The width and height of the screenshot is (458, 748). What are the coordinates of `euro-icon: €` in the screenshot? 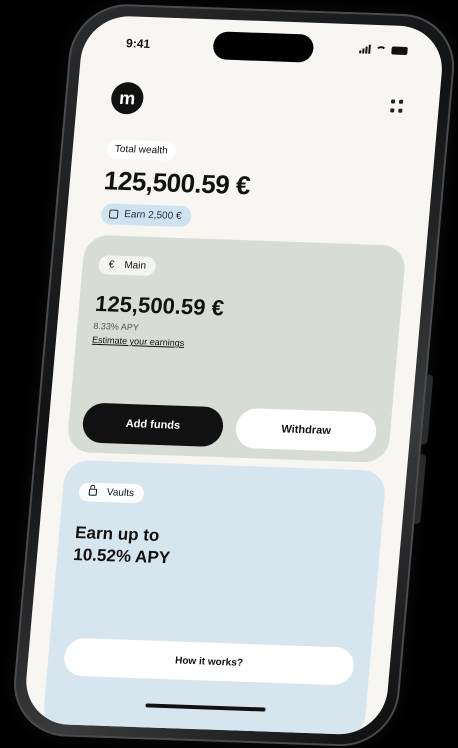 It's located at (111, 265).